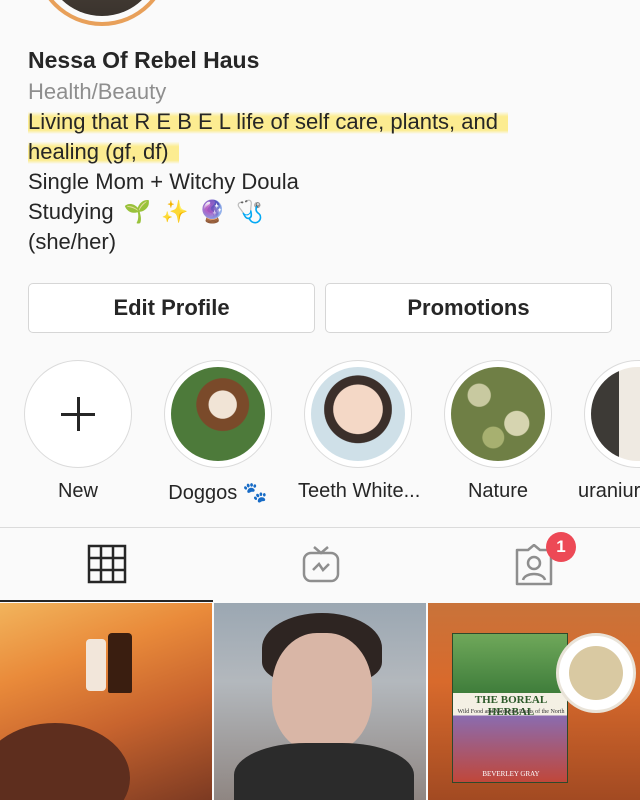 This screenshot has width=640, height=800. I want to click on plus-icon, so click(78, 414).